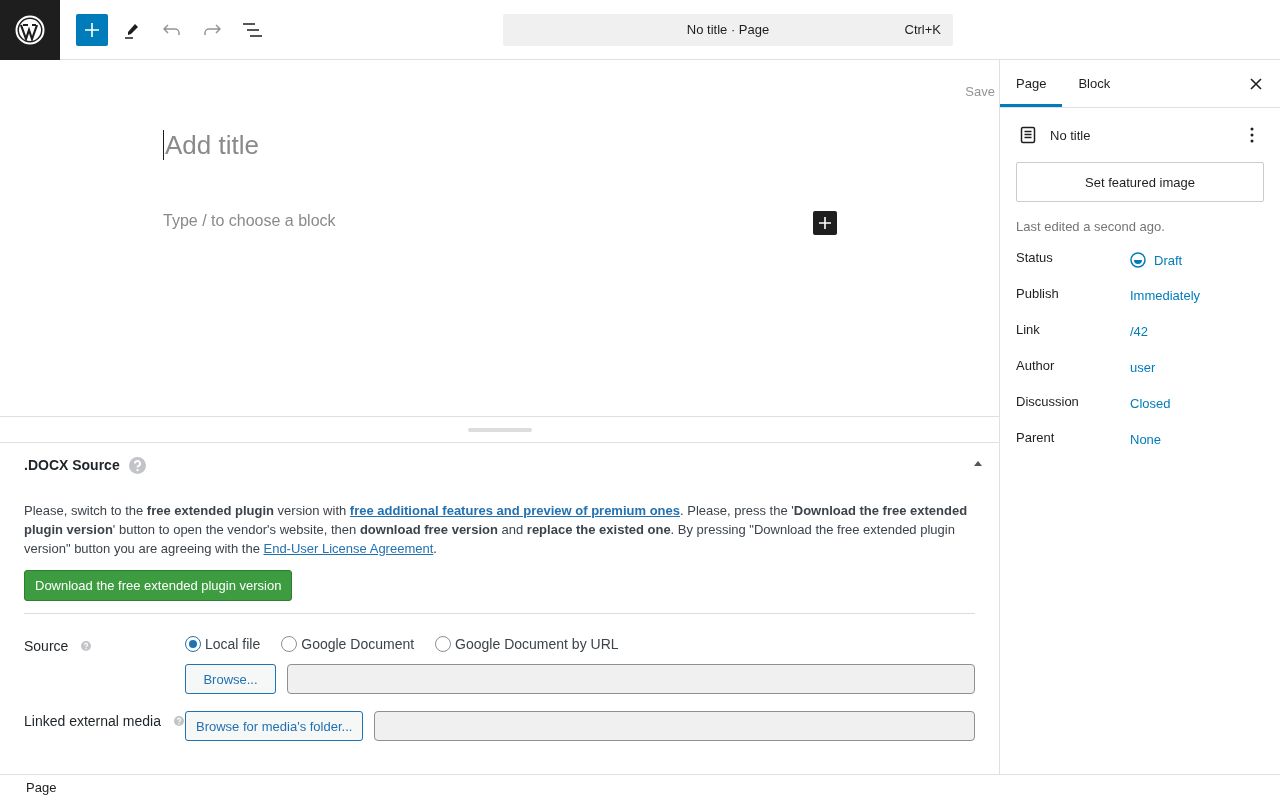  Describe the element at coordinates (249, 221) in the screenshot. I see `block-placeholder: Type / to choose a block` at that location.